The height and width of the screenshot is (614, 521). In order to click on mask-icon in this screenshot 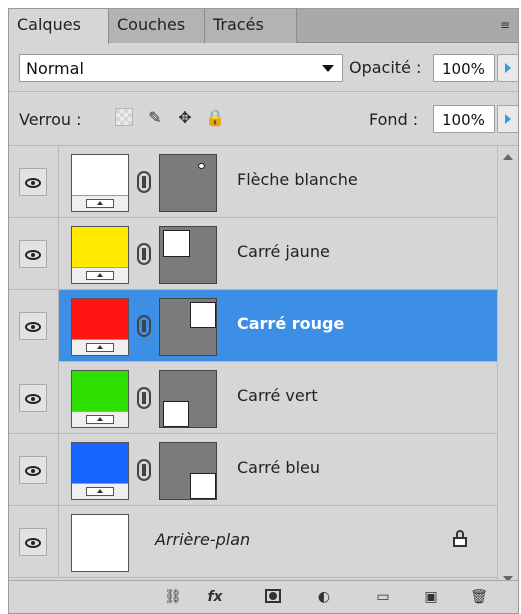, I will do `click(273, 597)`.